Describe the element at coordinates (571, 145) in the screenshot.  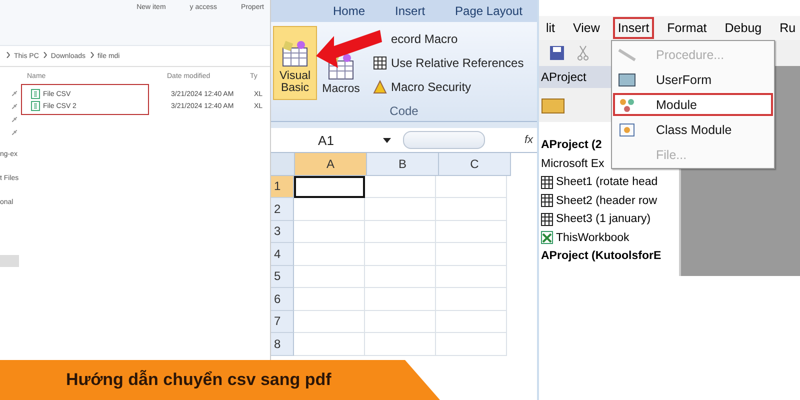
I see `tree-item: AProject (2` at that location.